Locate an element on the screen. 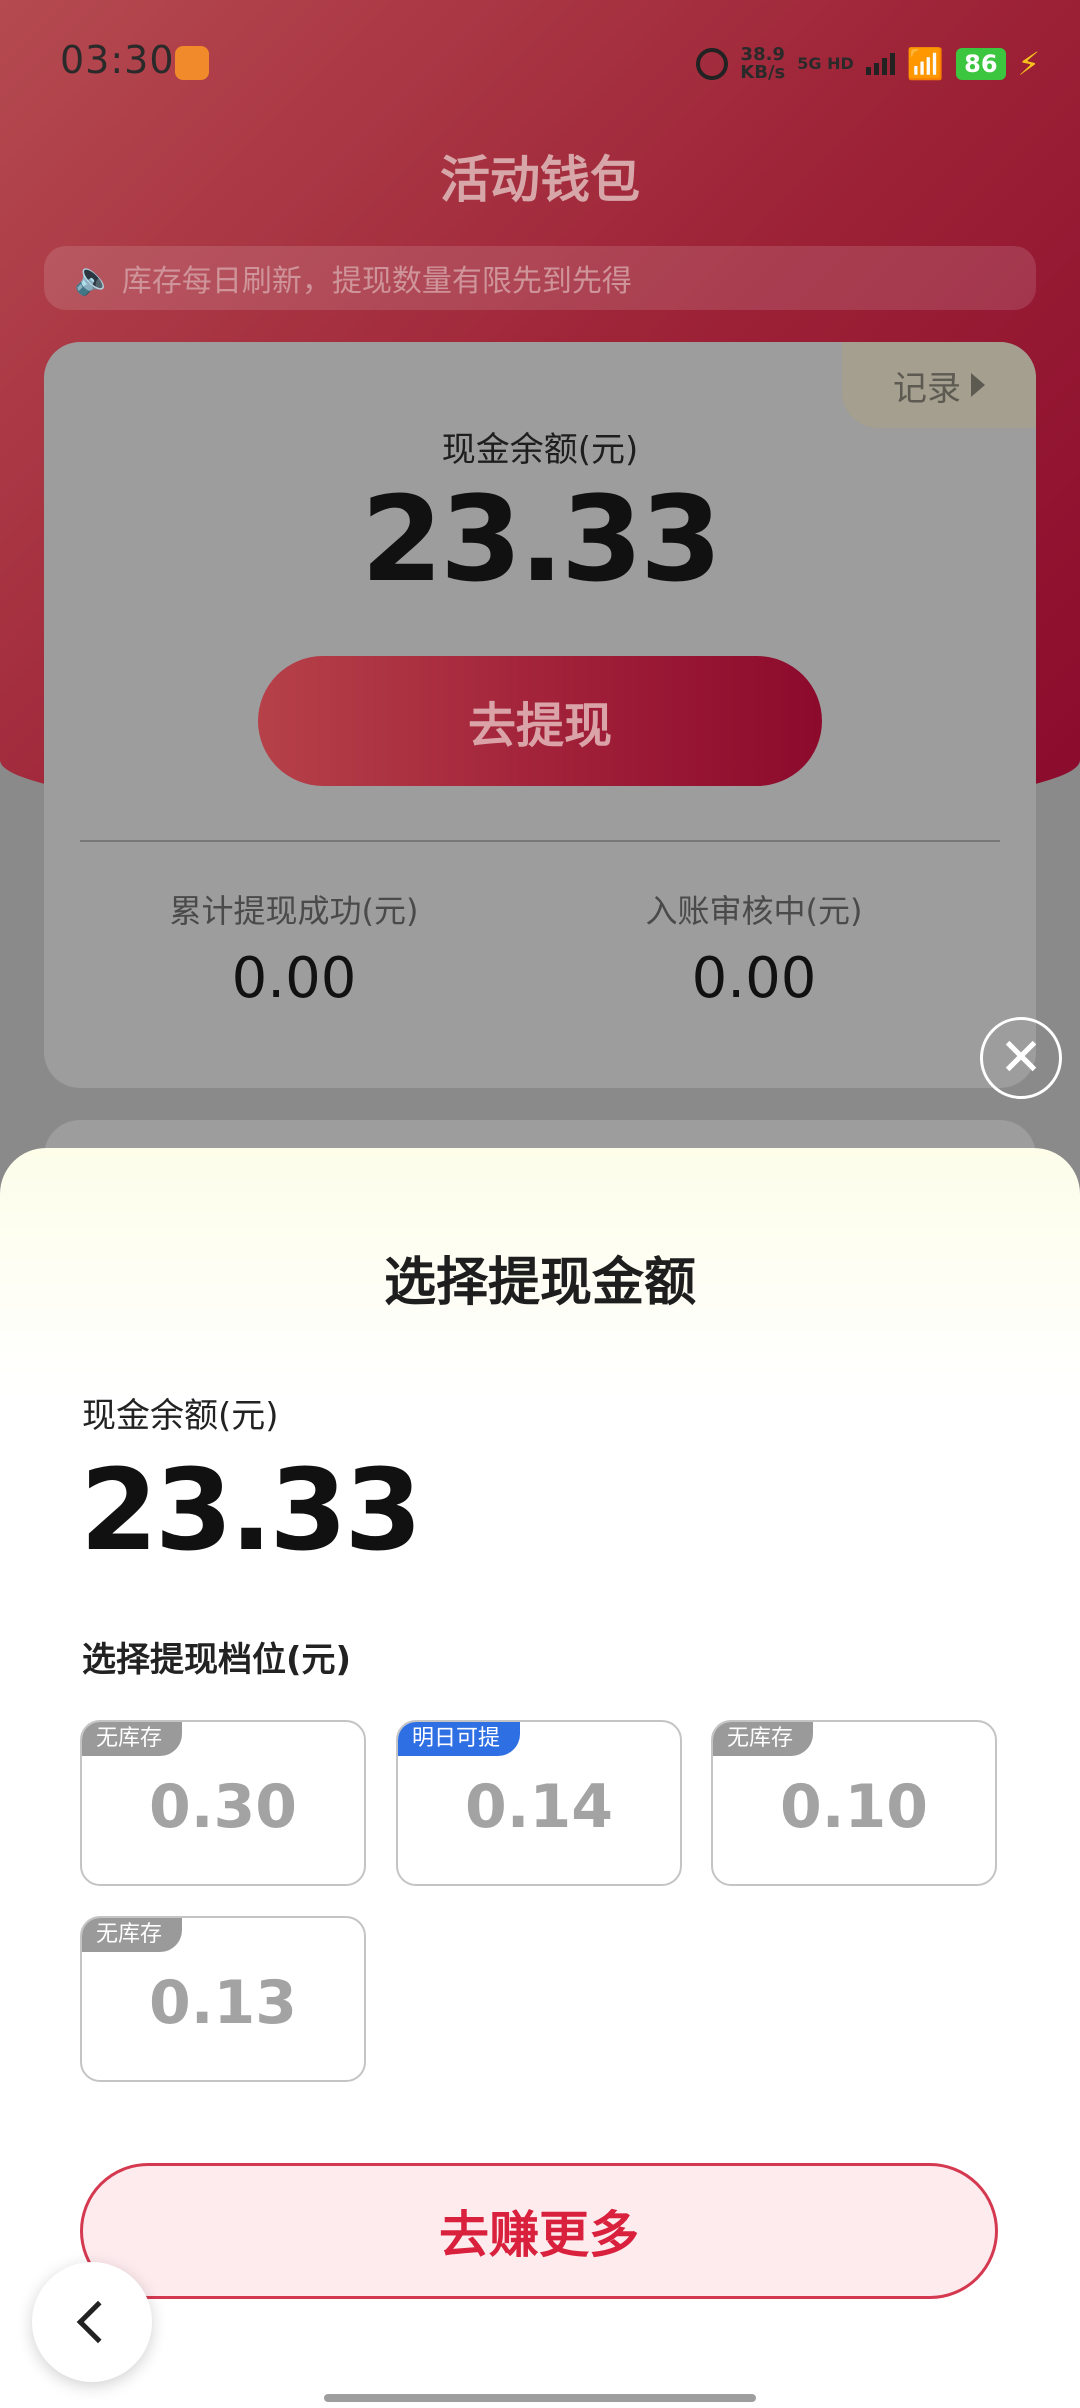  wifi-icon: 📶 is located at coordinates (925, 64).